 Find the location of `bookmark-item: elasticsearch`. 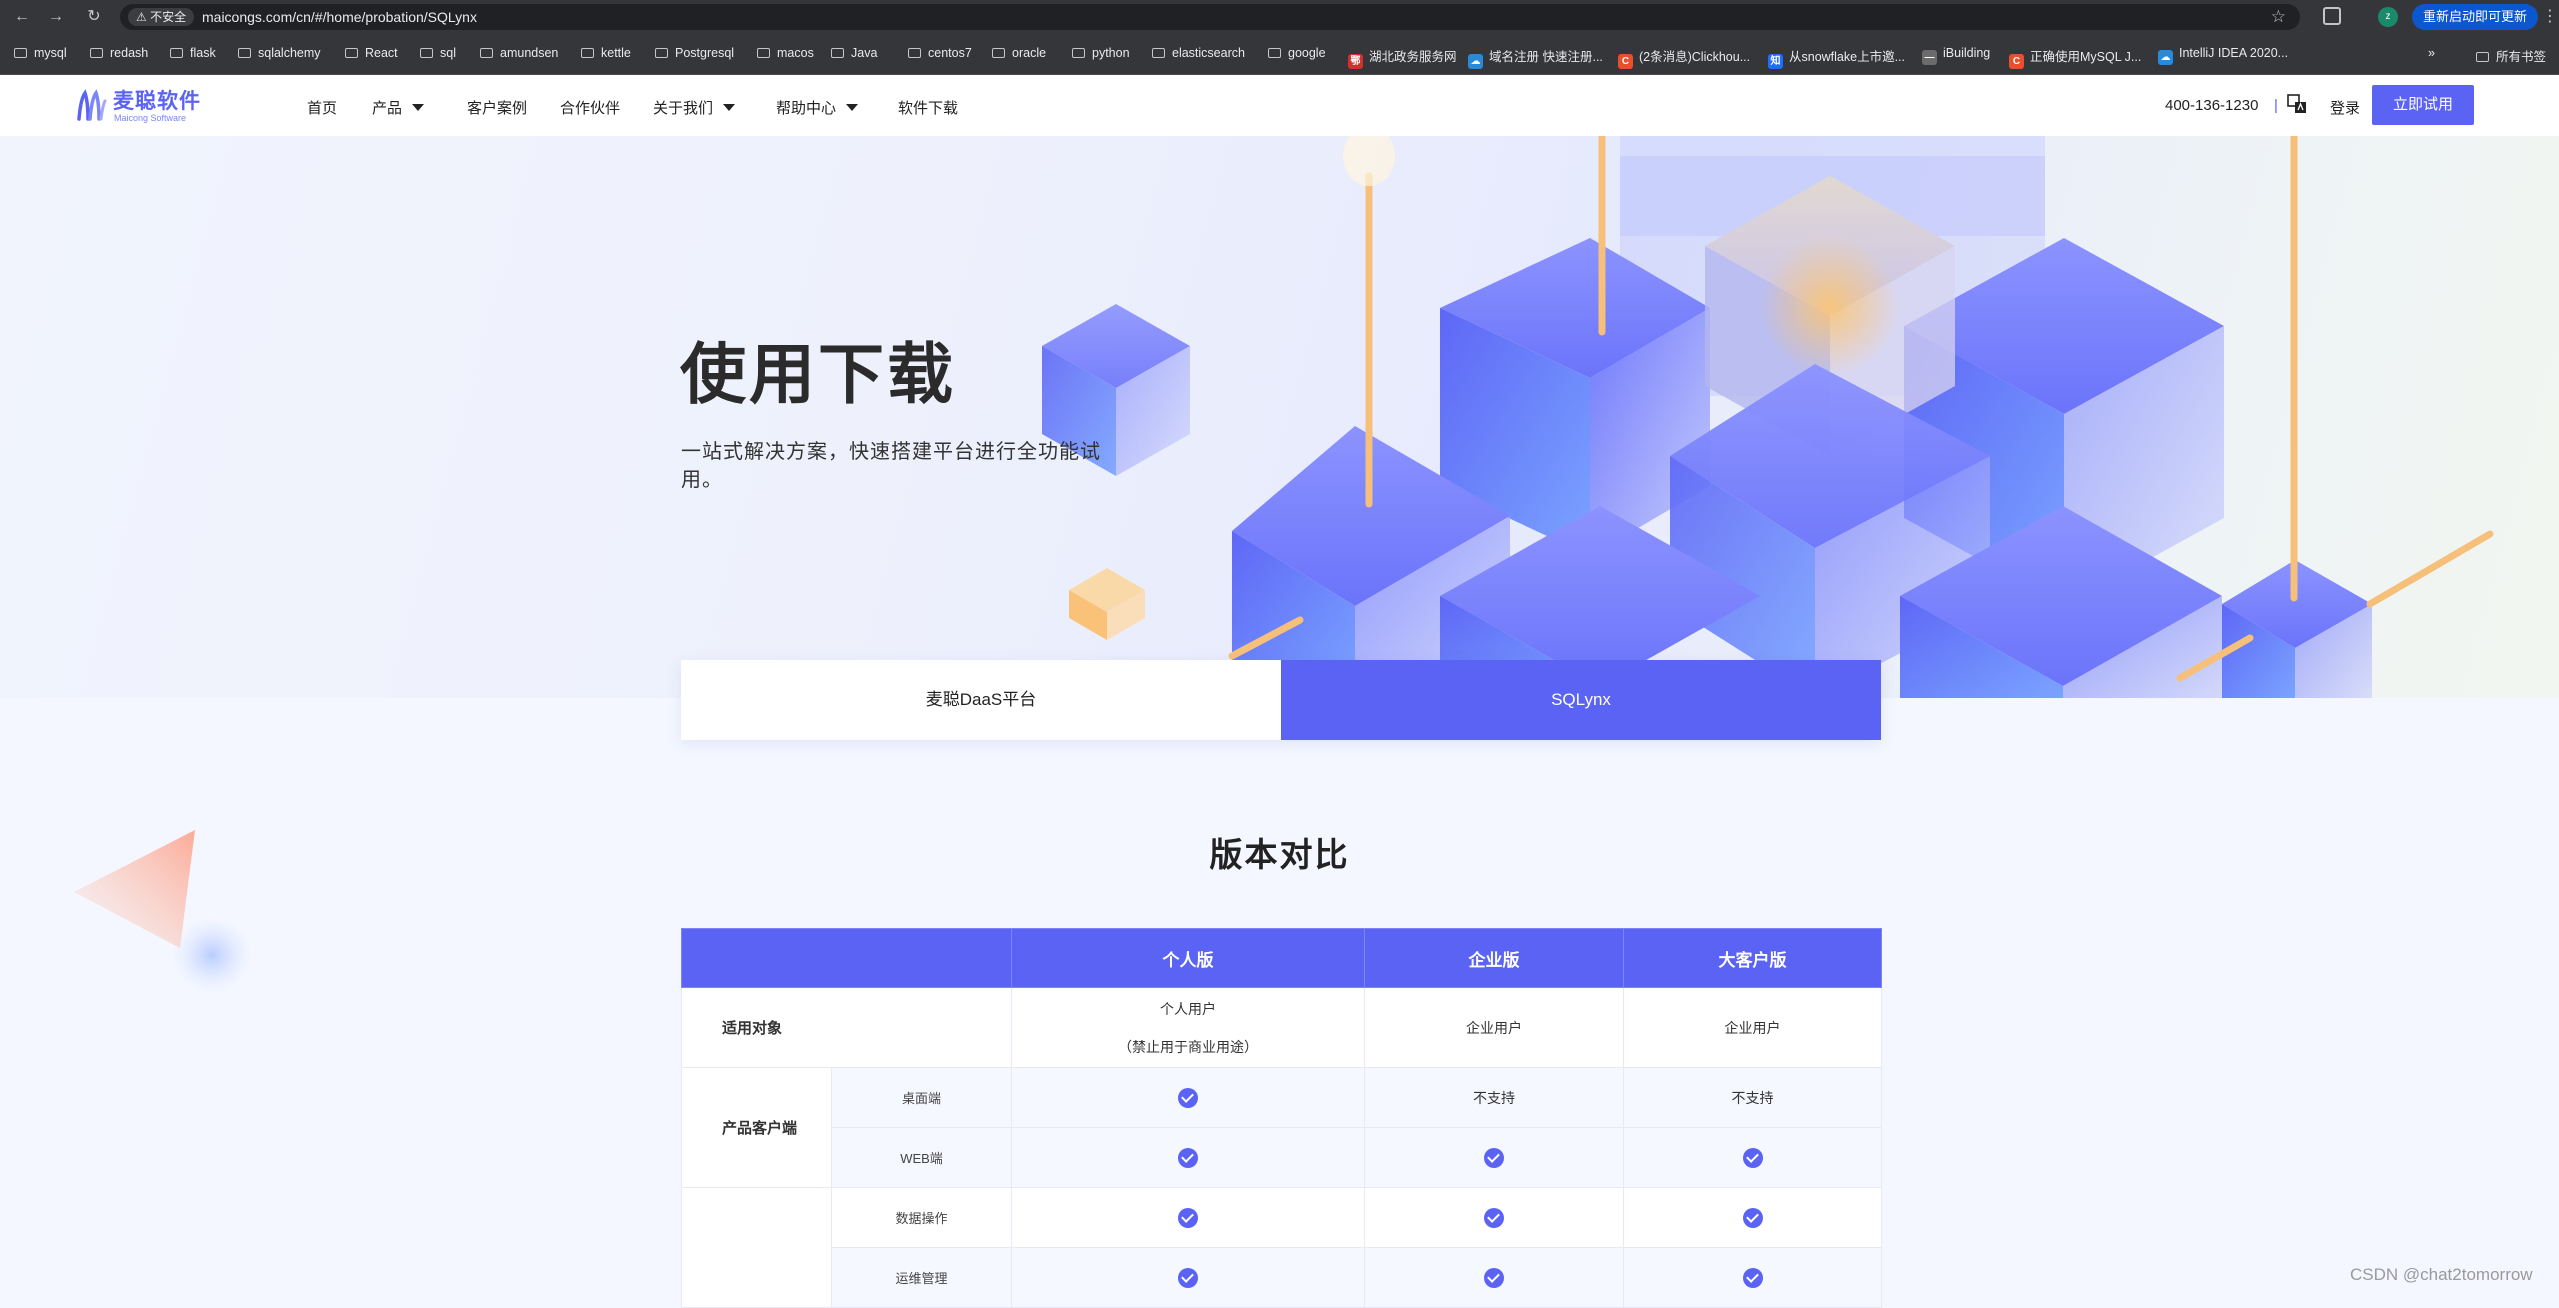

bookmark-item: elasticsearch is located at coordinates (1198, 53).